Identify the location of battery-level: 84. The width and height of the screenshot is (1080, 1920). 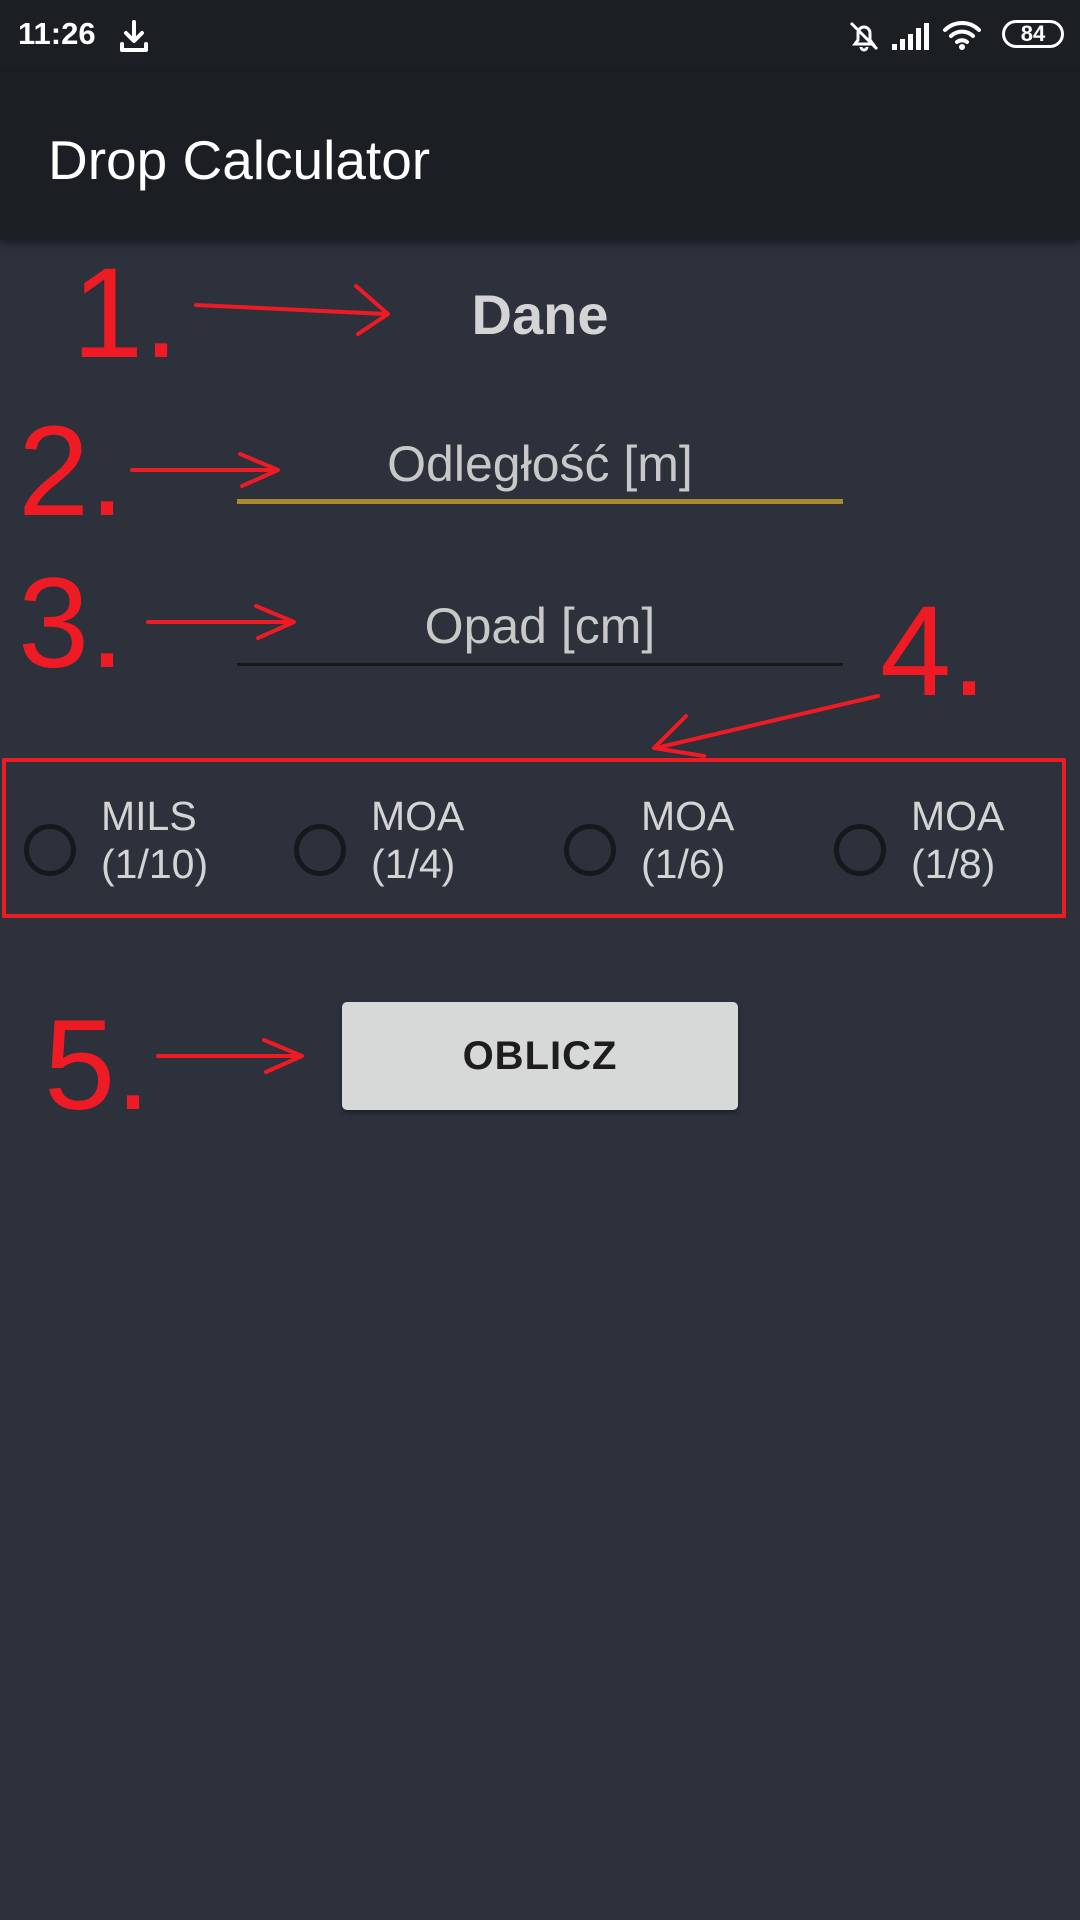
(1033, 33).